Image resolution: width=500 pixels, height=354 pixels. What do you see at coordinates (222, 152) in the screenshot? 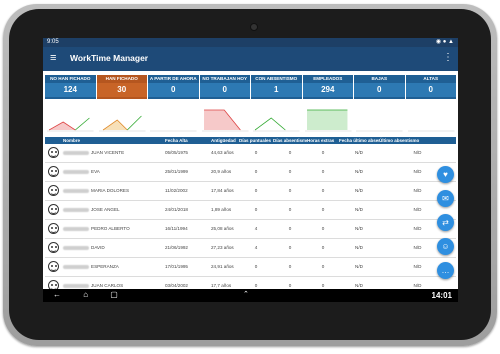
I see `antiguedad: 44,63 años` at bounding box center [222, 152].